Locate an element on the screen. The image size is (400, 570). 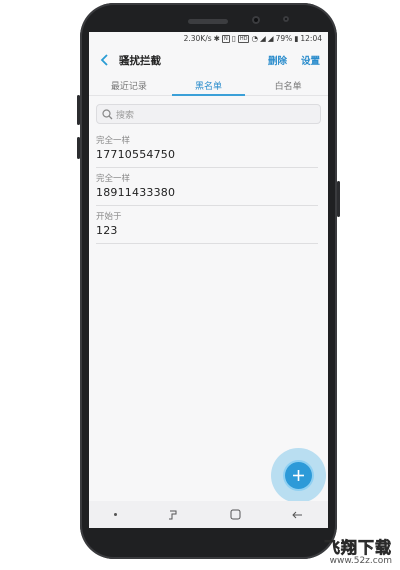
nav-dot-icon is located at coordinates (116, 514).